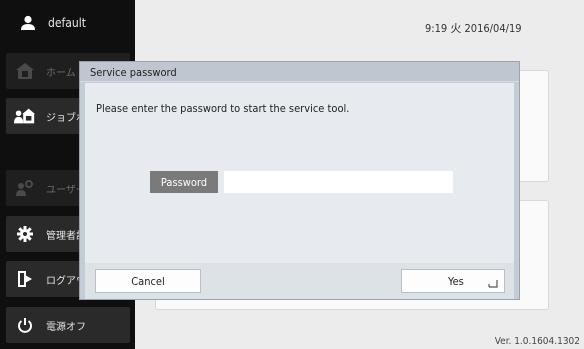 The image size is (584, 349). I want to click on user-indicator: default, so click(67, 23).